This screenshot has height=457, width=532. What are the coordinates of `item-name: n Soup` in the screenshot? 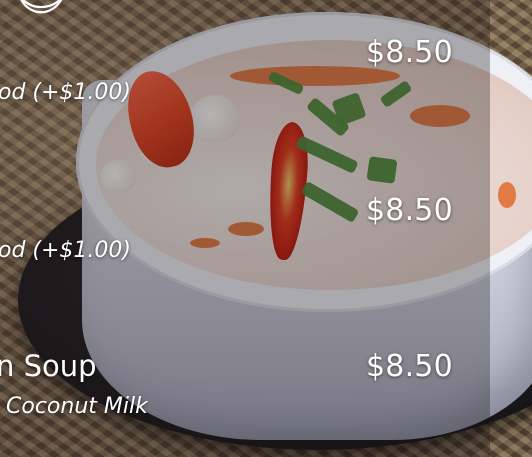 It's located at (48, 366).